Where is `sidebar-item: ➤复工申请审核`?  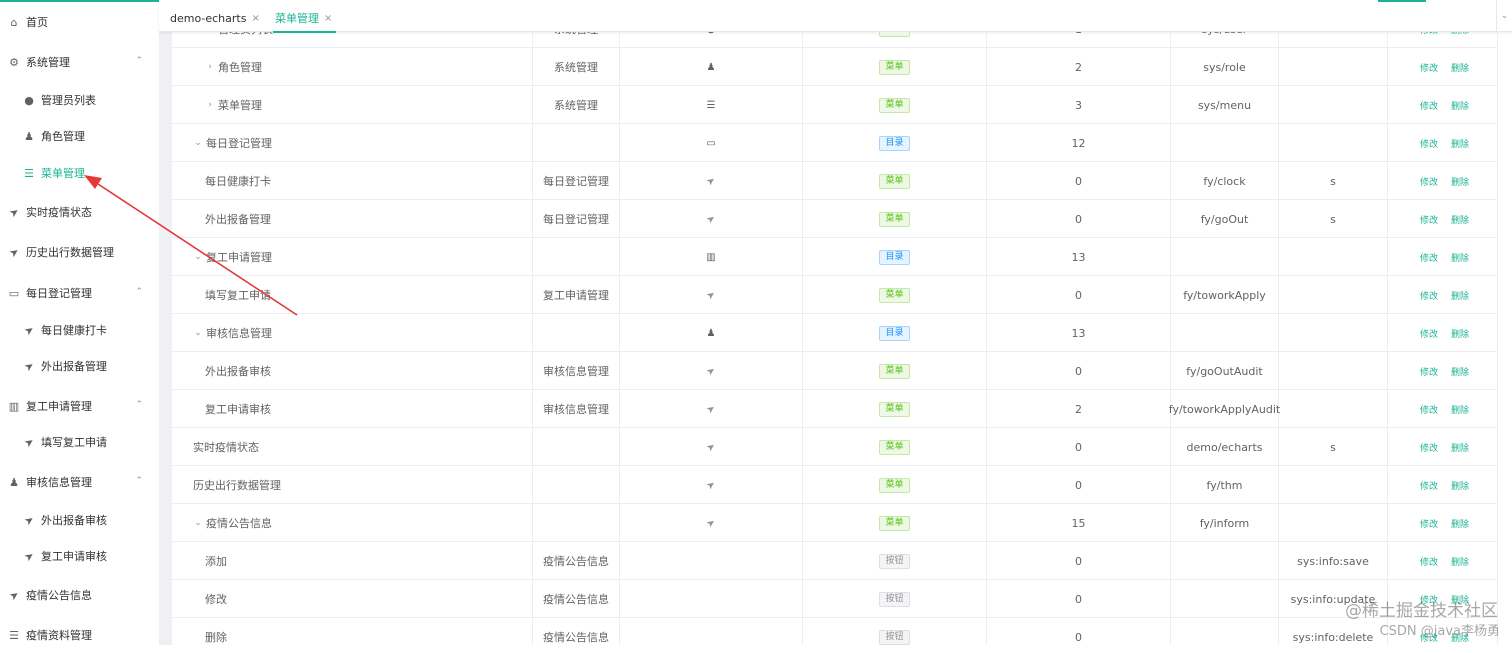
sidebar-item: ➤复工申请审核 is located at coordinates (79, 556).